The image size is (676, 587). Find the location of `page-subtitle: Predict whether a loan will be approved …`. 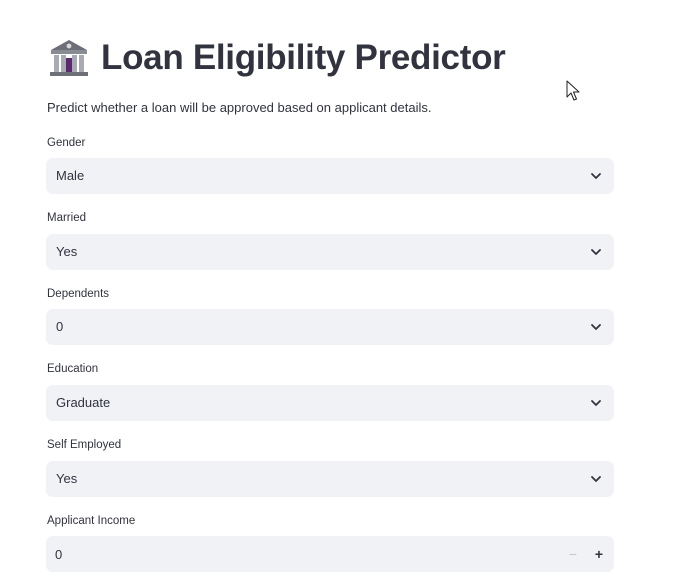

page-subtitle: Predict whether a loan will be approved … is located at coordinates (239, 107).